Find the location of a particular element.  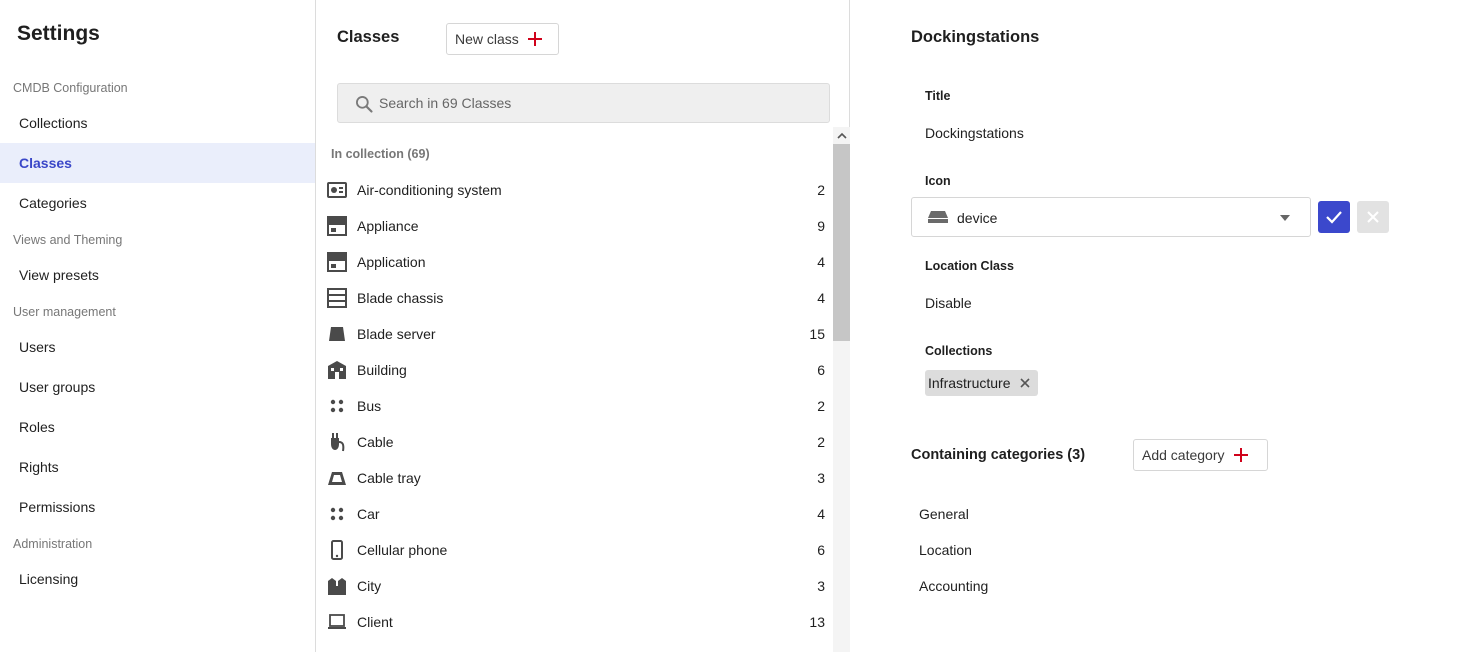

blade-server-icon is located at coordinates (337, 334).